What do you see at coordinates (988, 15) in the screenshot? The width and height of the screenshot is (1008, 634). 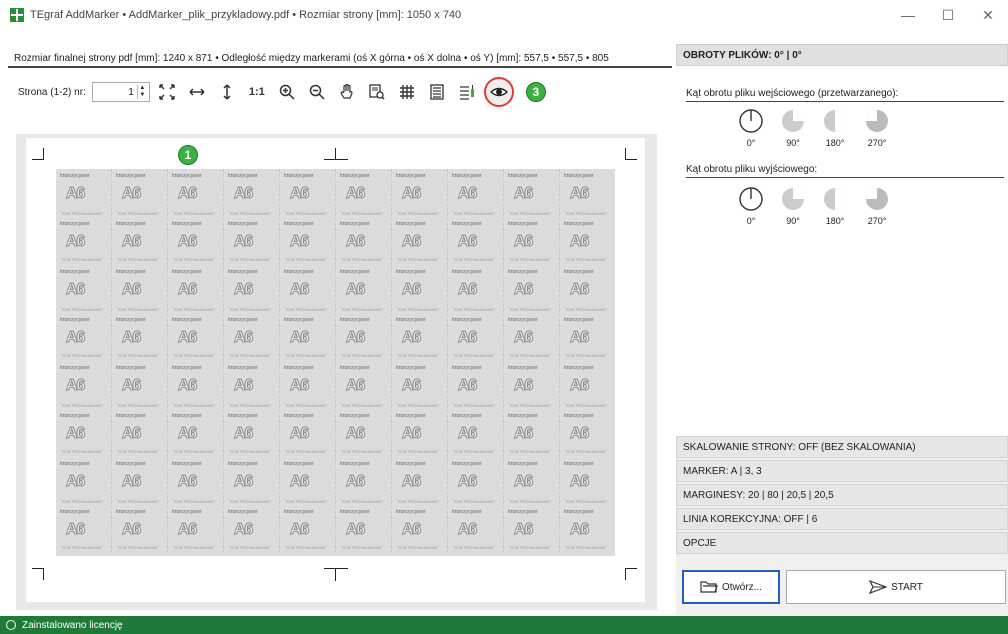 I see `close-button: ✕` at bounding box center [988, 15].